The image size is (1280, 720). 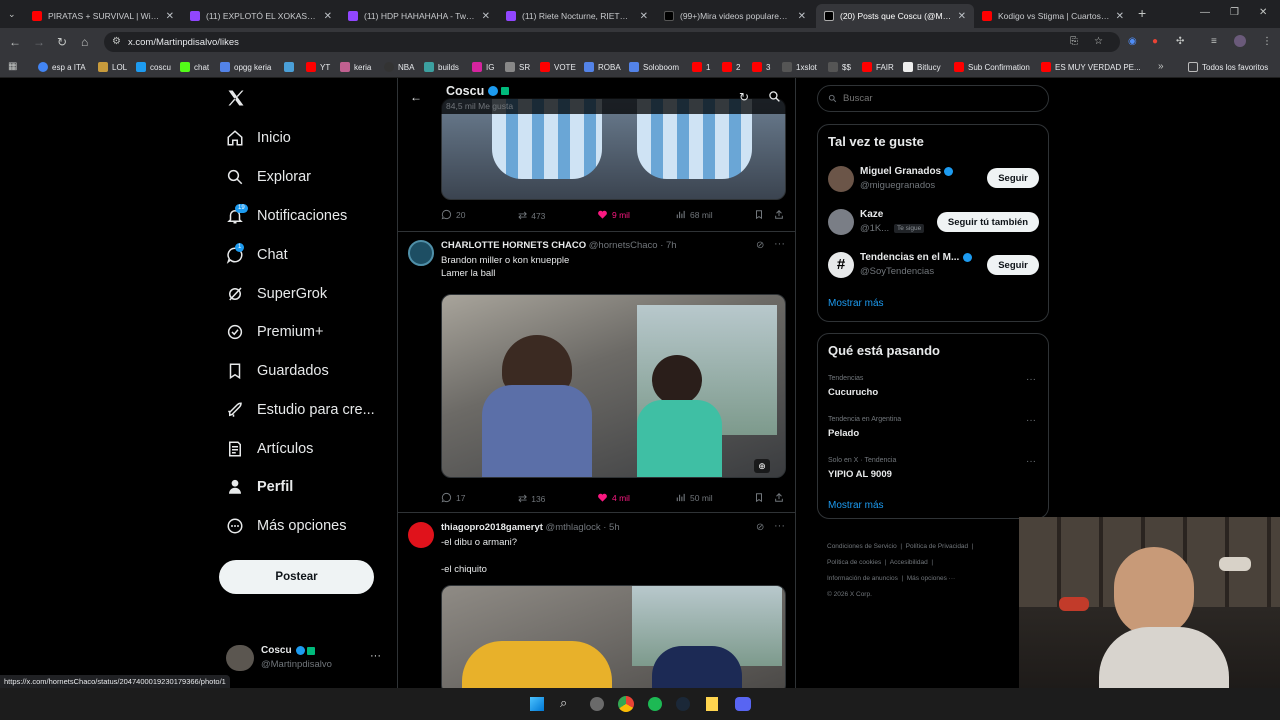 I want to click on forward-icon: →, so click(x=39, y=42).